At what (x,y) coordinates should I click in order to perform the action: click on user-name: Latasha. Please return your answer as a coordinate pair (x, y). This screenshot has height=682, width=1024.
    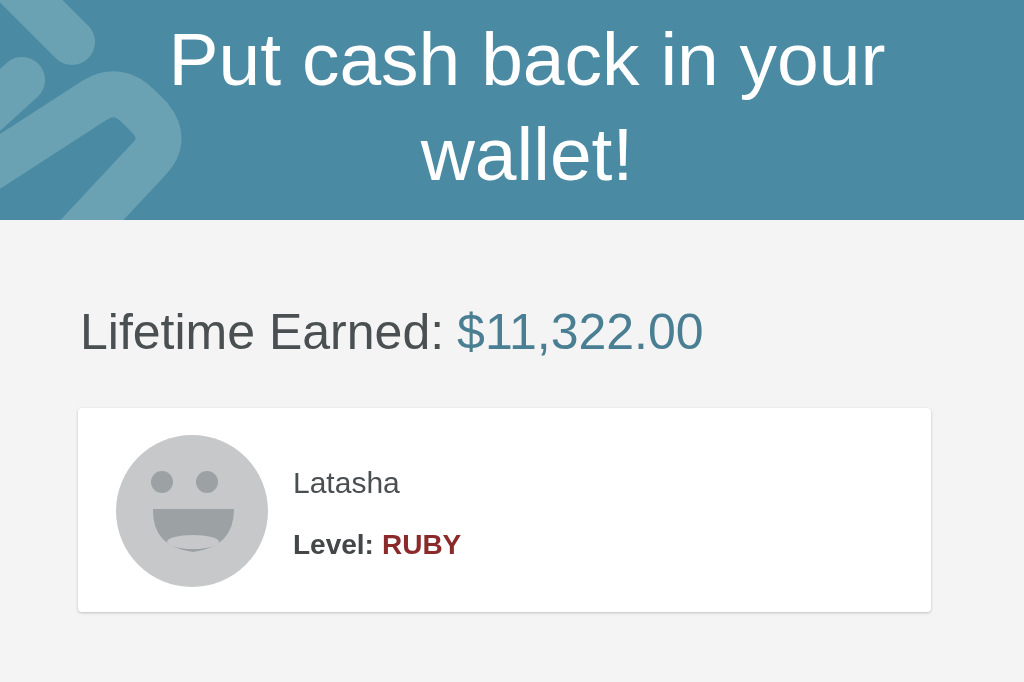
    Looking at the image, I should click on (347, 482).